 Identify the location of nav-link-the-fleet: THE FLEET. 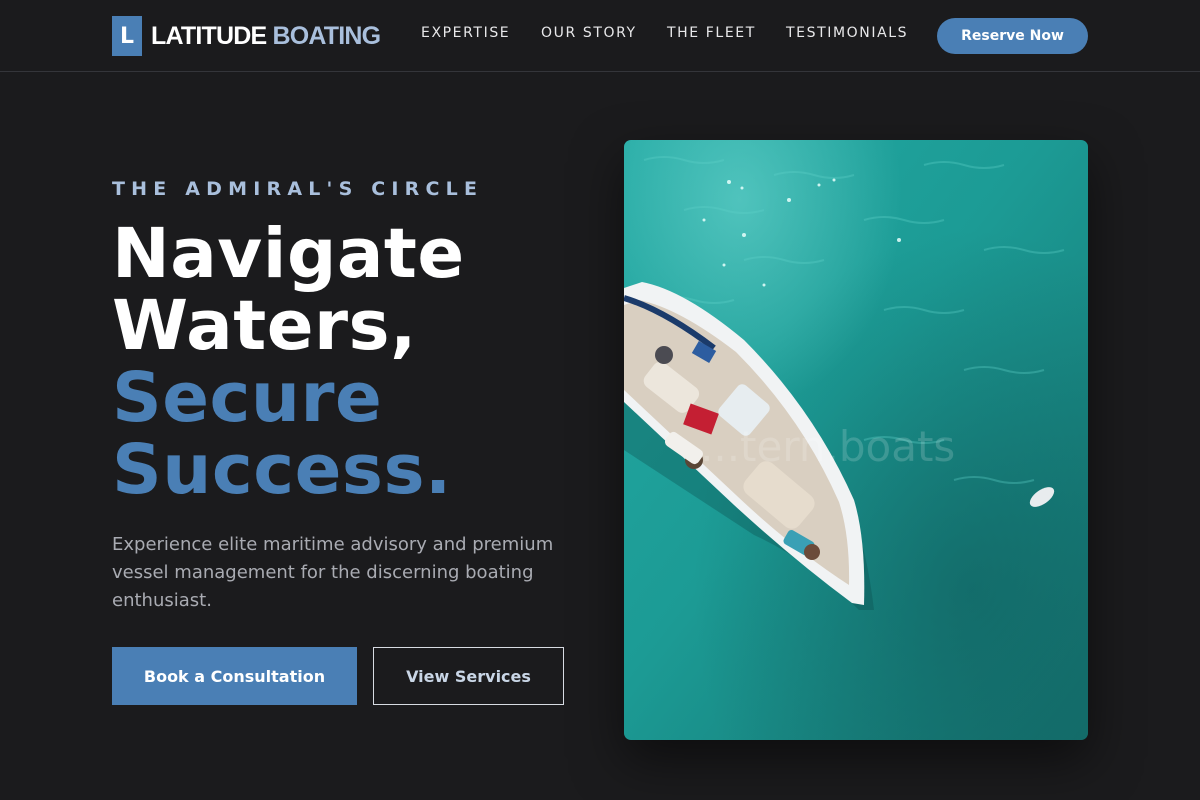
(711, 33).